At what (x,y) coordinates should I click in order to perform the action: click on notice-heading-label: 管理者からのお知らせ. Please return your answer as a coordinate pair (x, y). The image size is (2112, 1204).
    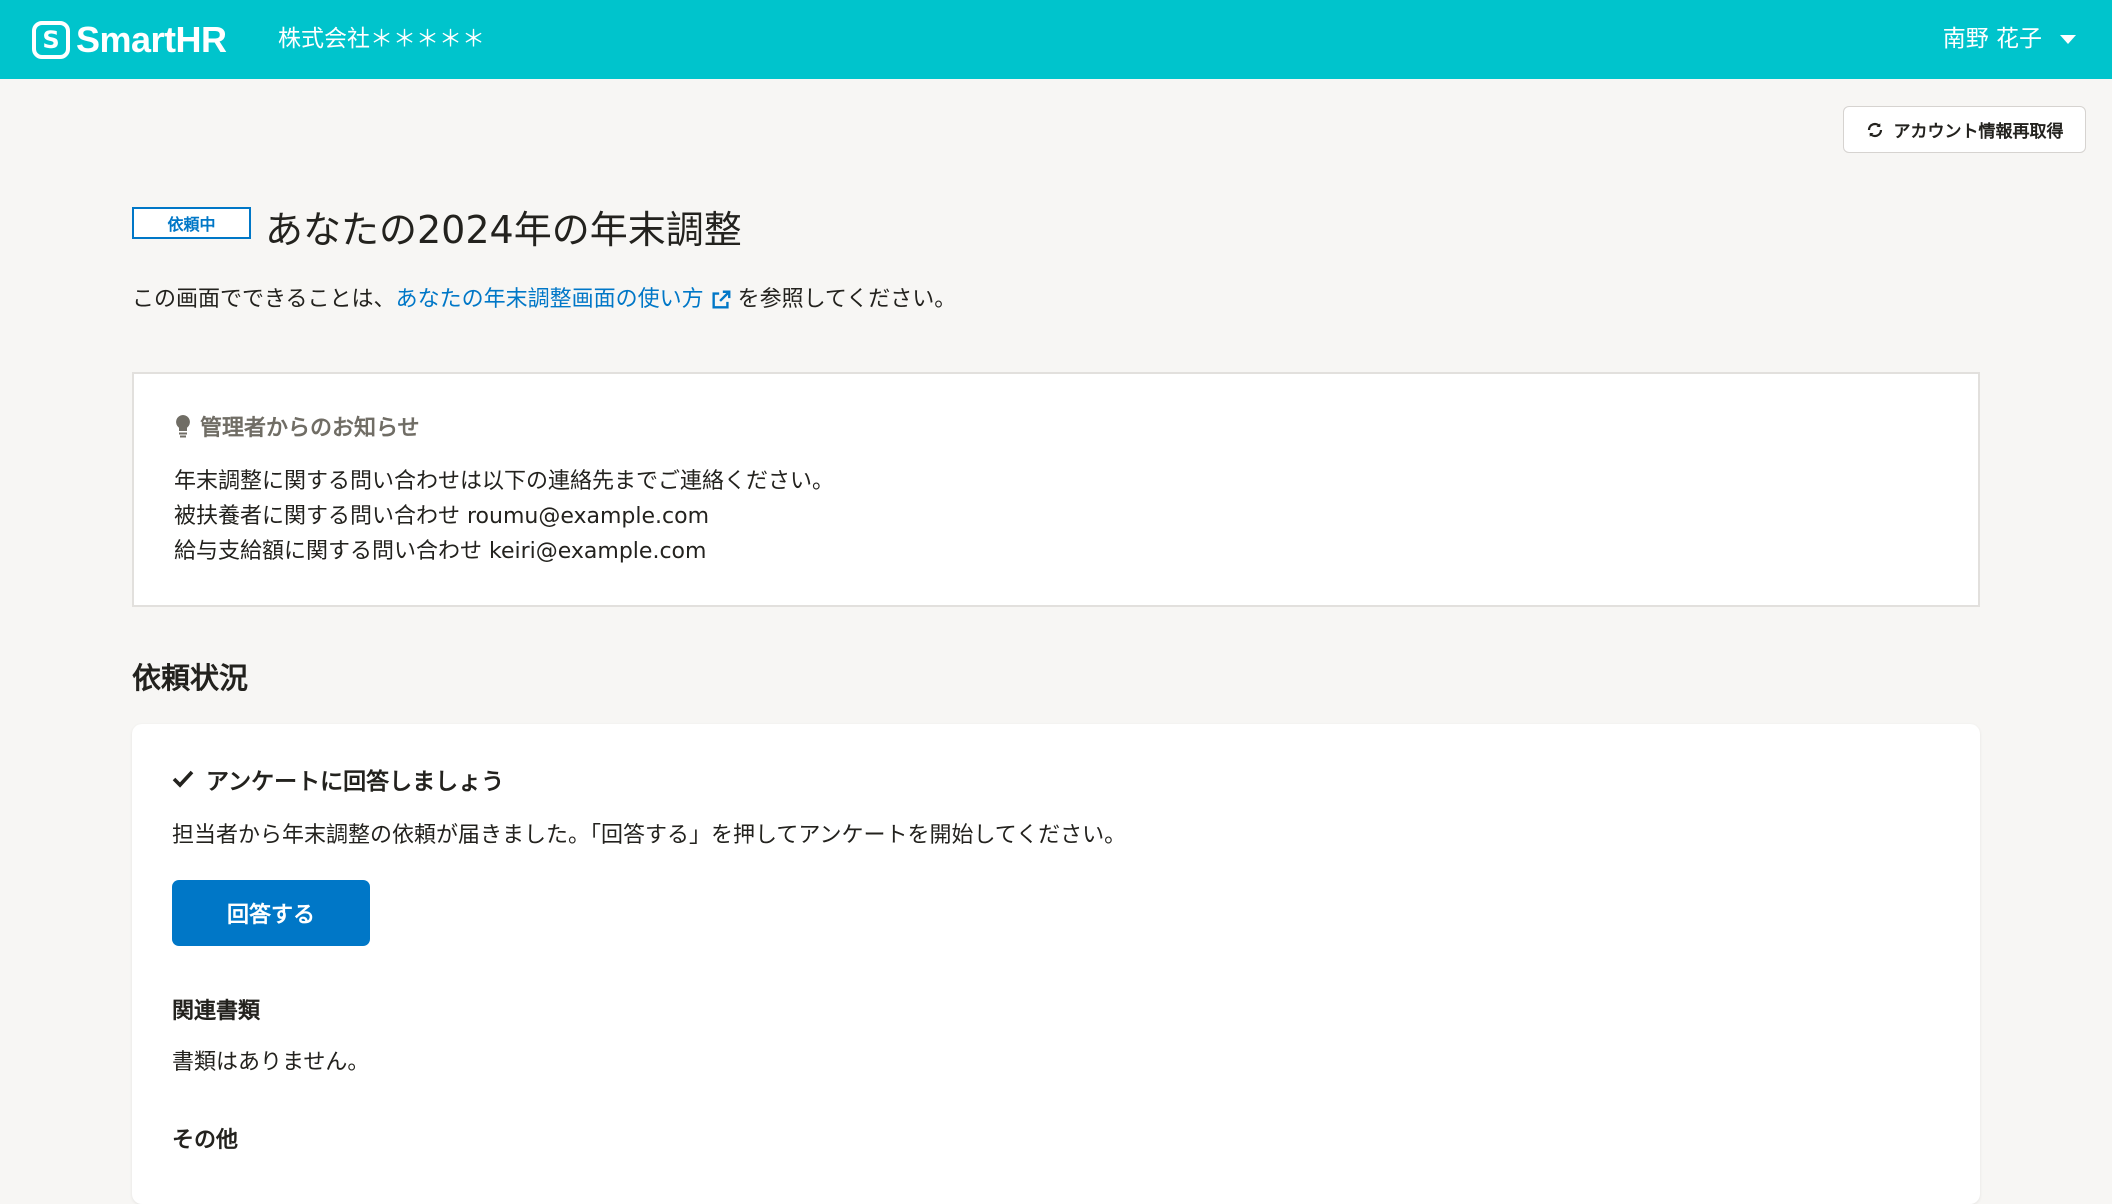
    Looking at the image, I should click on (310, 428).